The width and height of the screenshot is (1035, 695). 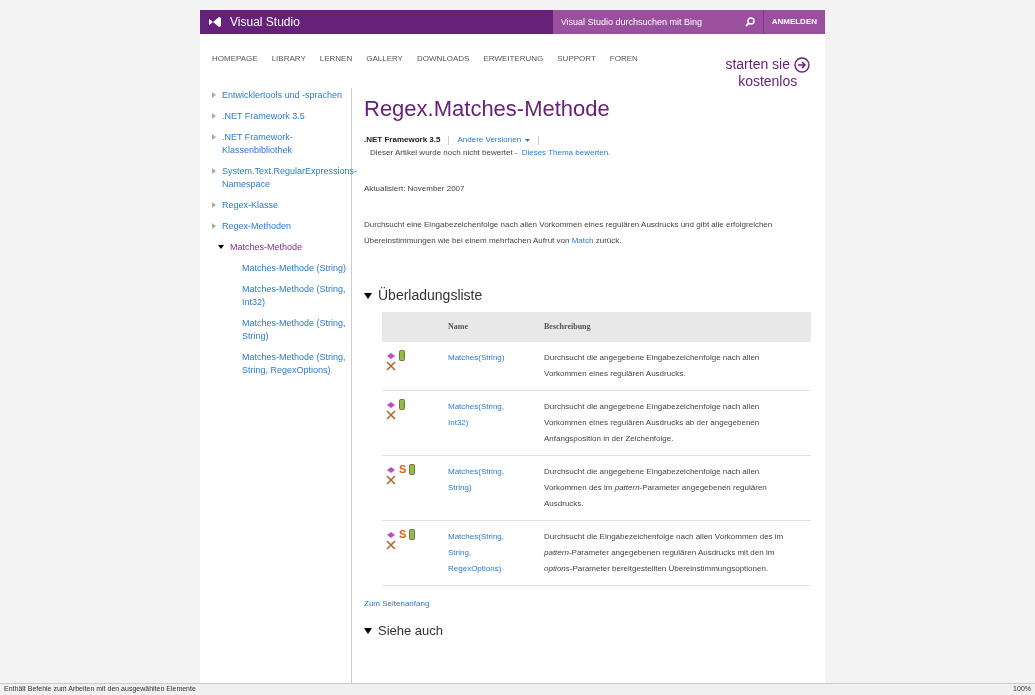 I want to click on sidebar-item: Regex-Methoden, so click(x=257, y=226).